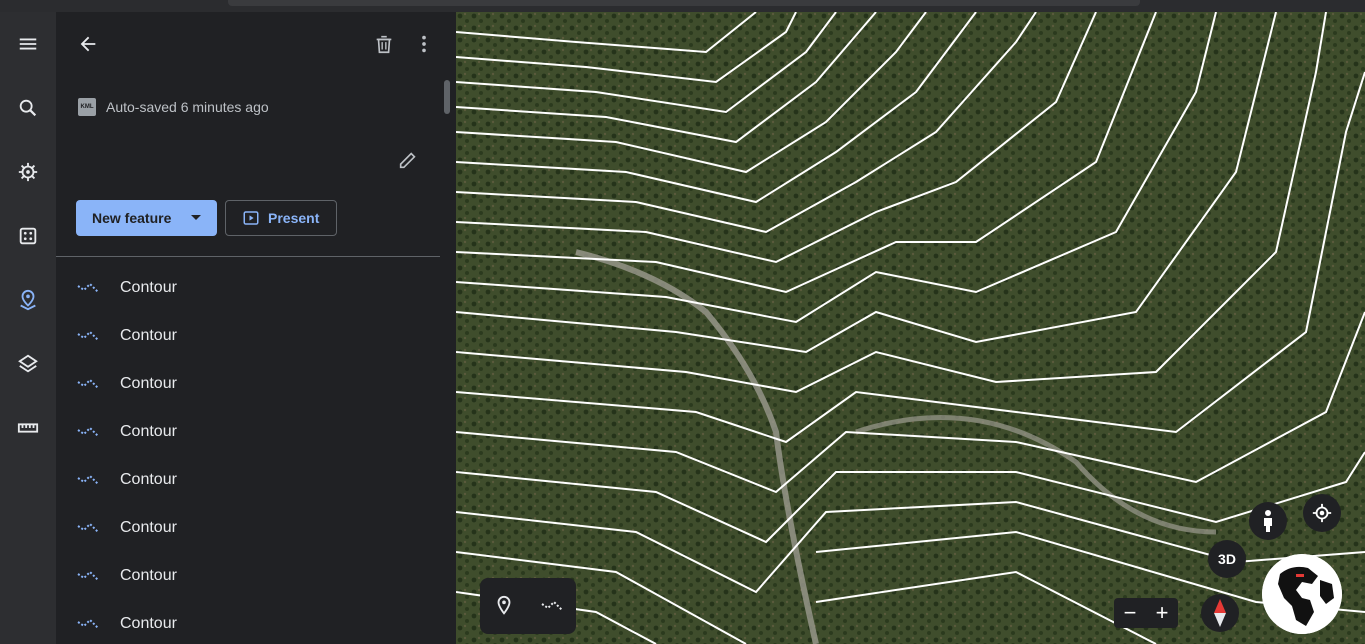 The image size is (1365, 644). I want to click on search-button, so click(28, 108).